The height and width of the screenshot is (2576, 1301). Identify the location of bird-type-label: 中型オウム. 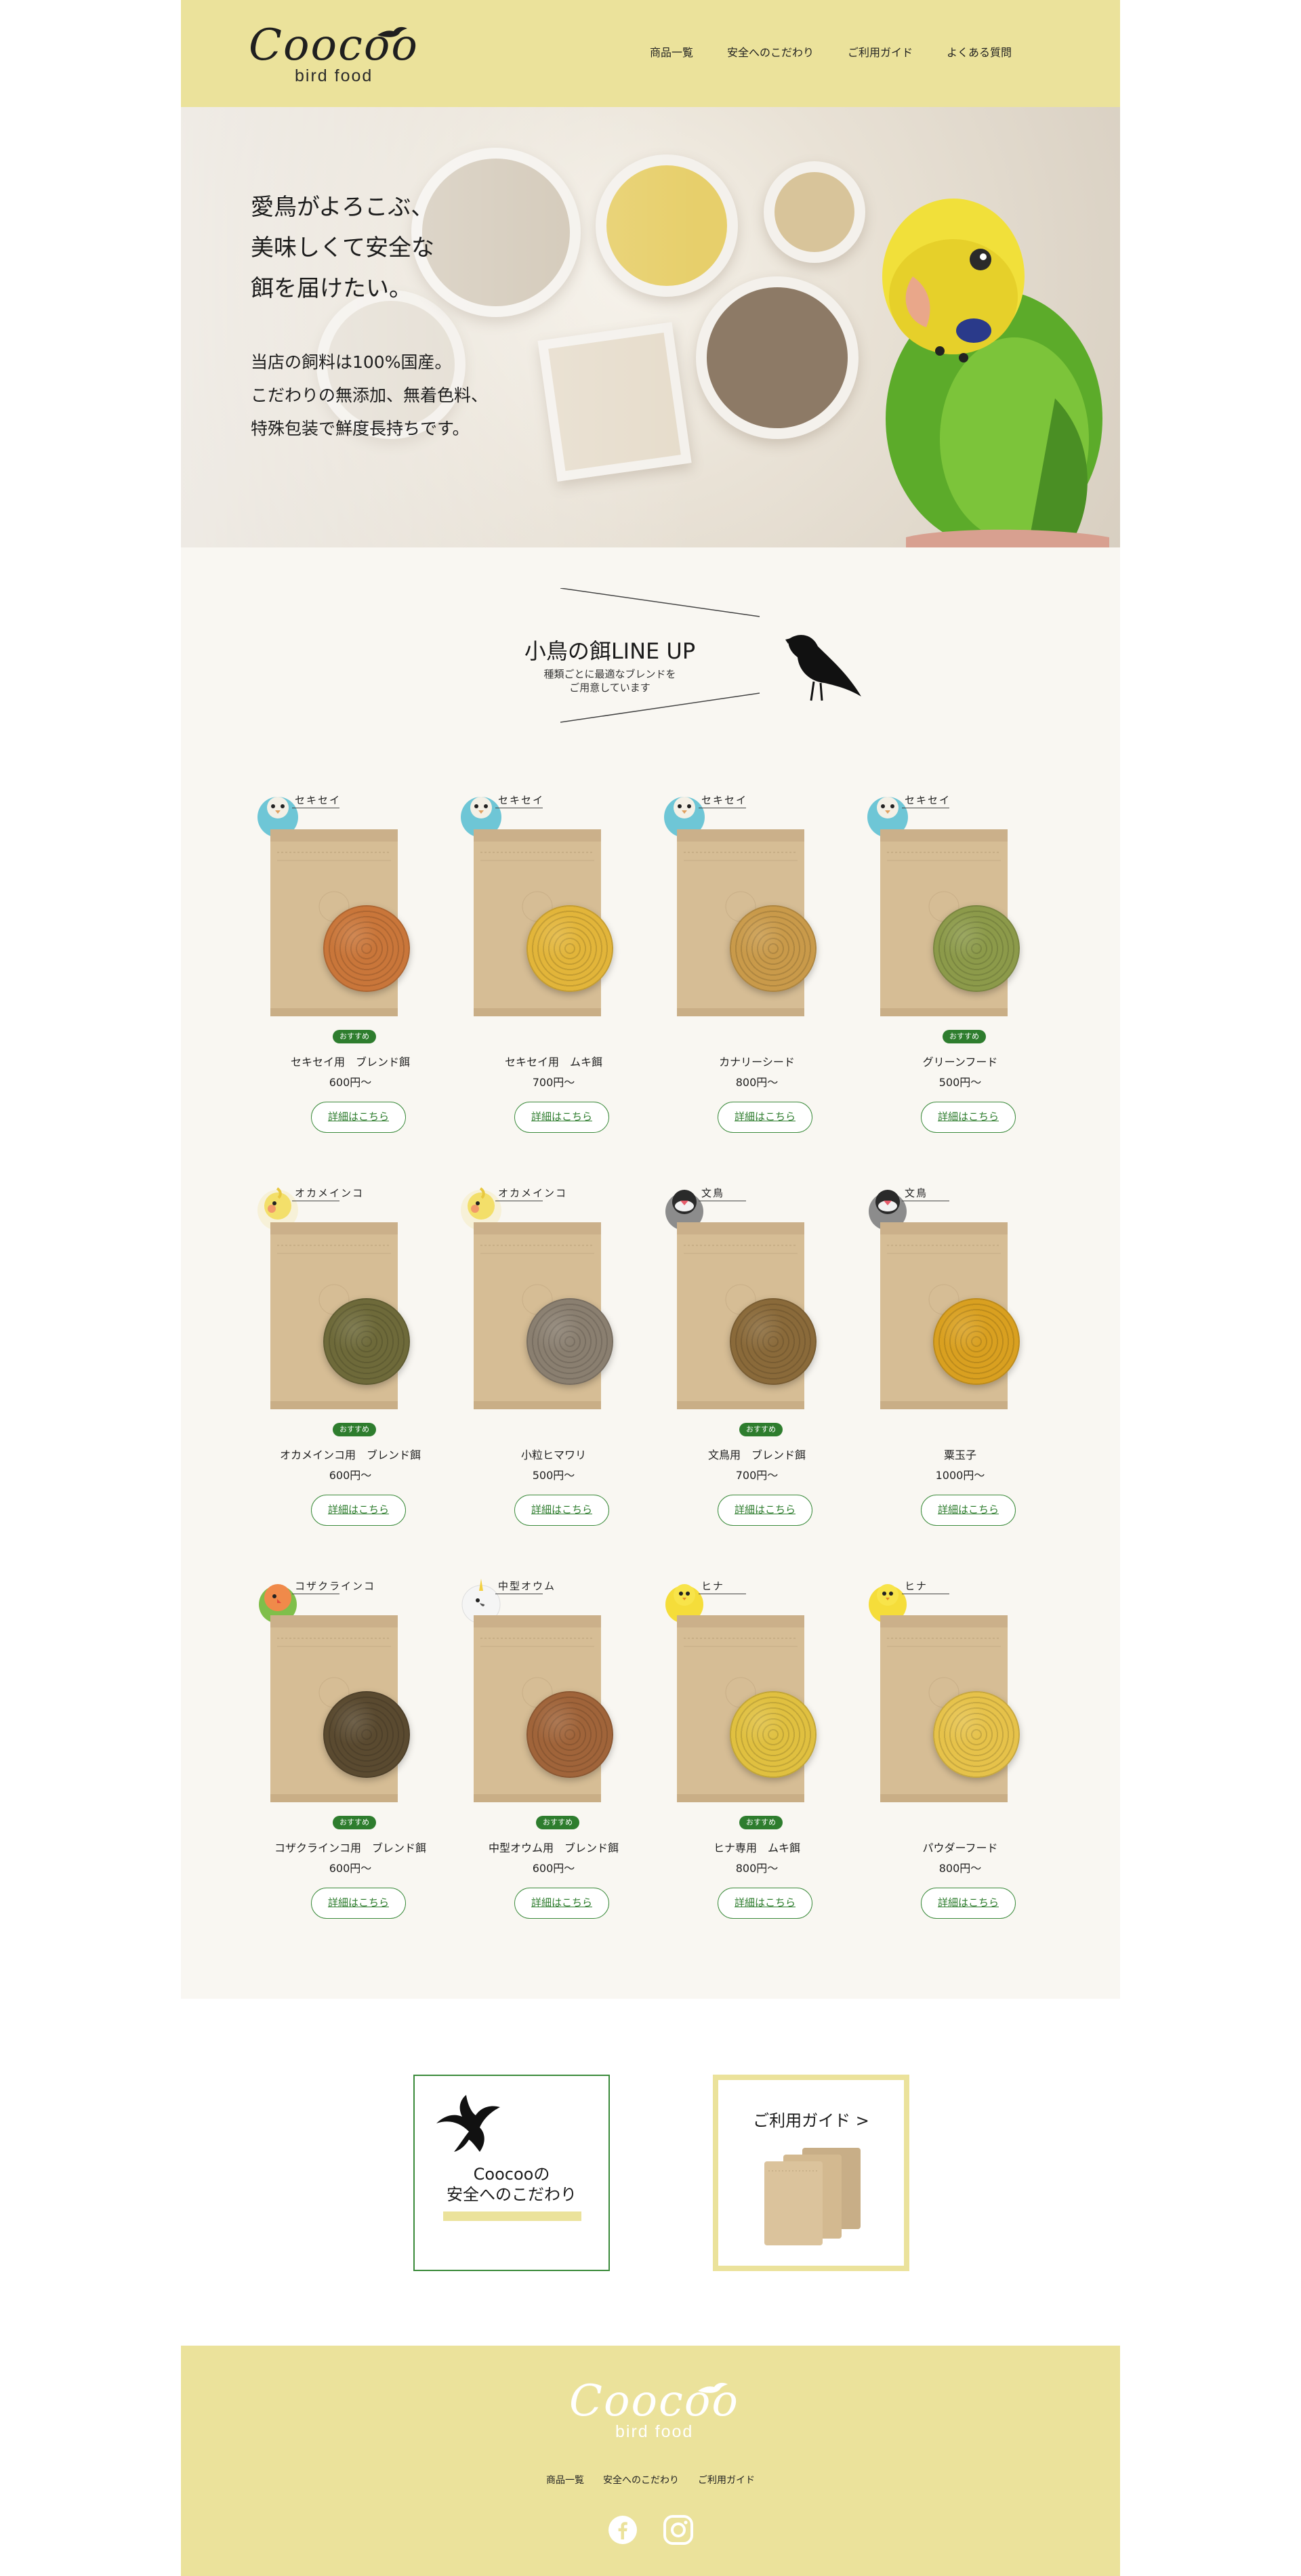
(527, 1586).